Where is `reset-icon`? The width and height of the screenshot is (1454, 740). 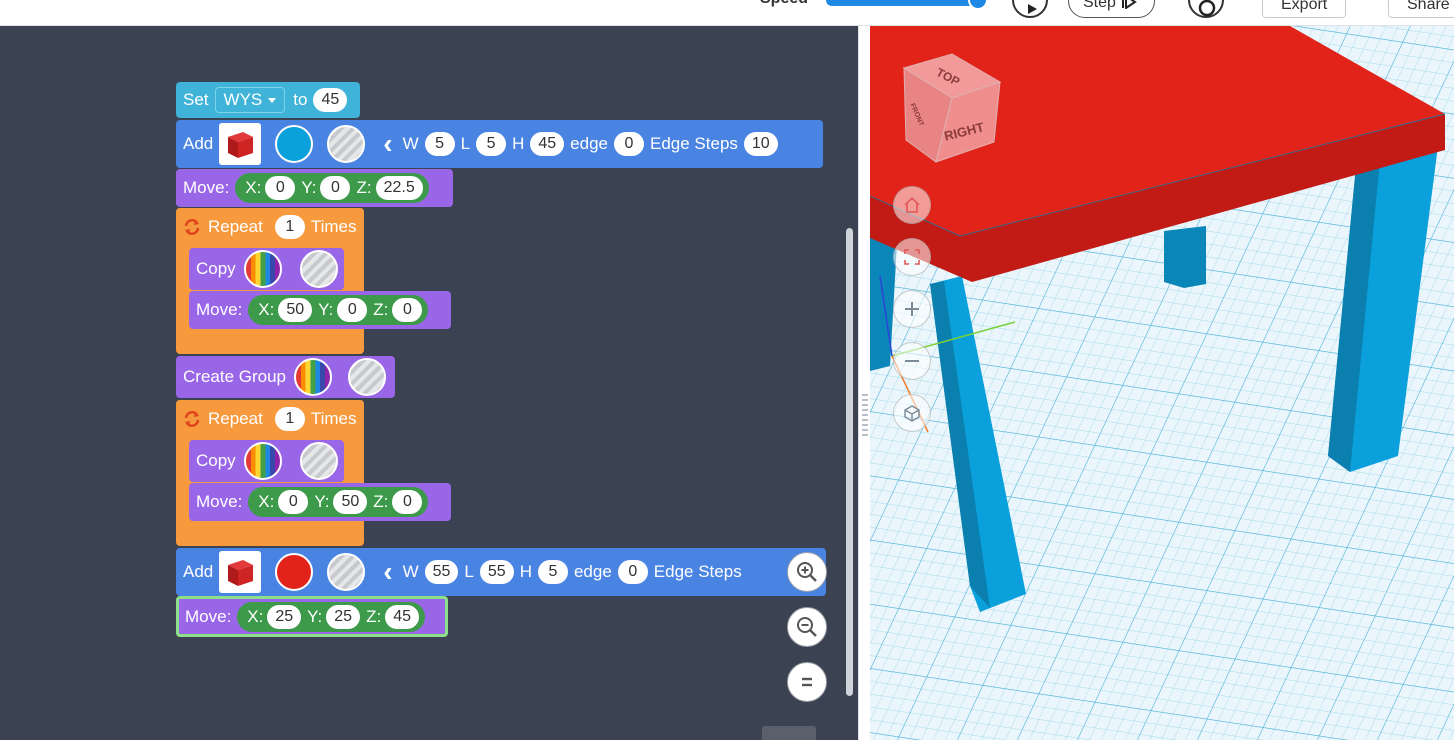 reset-icon is located at coordinates (1207, 8).